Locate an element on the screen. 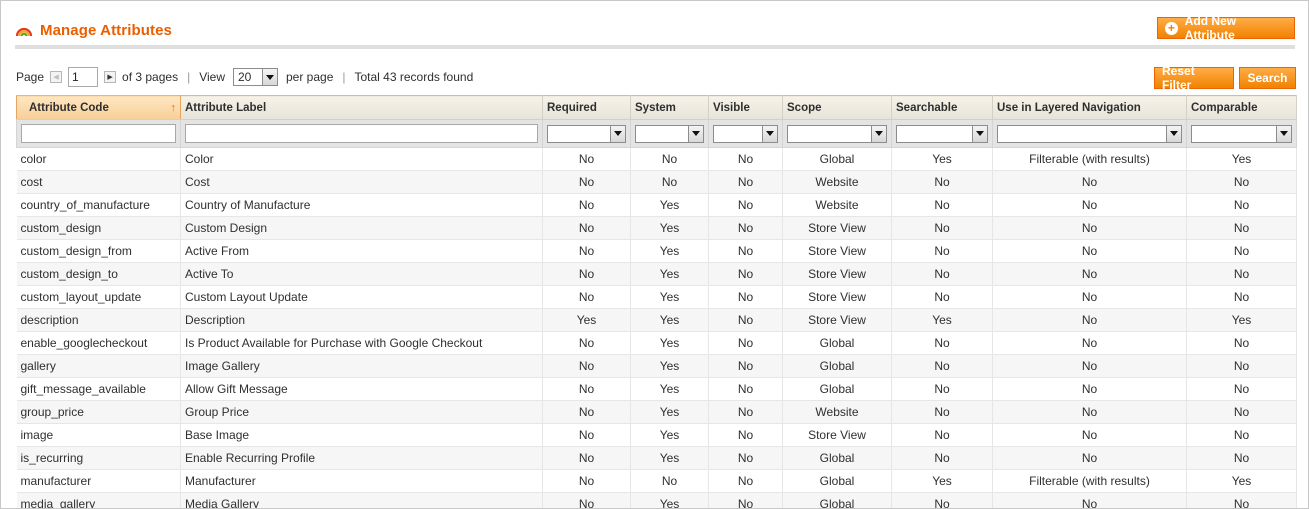 The width and height of the screenshot is (1309, 509). attribute-label-cell: Manufacturer is located at coordinates (361, 481).